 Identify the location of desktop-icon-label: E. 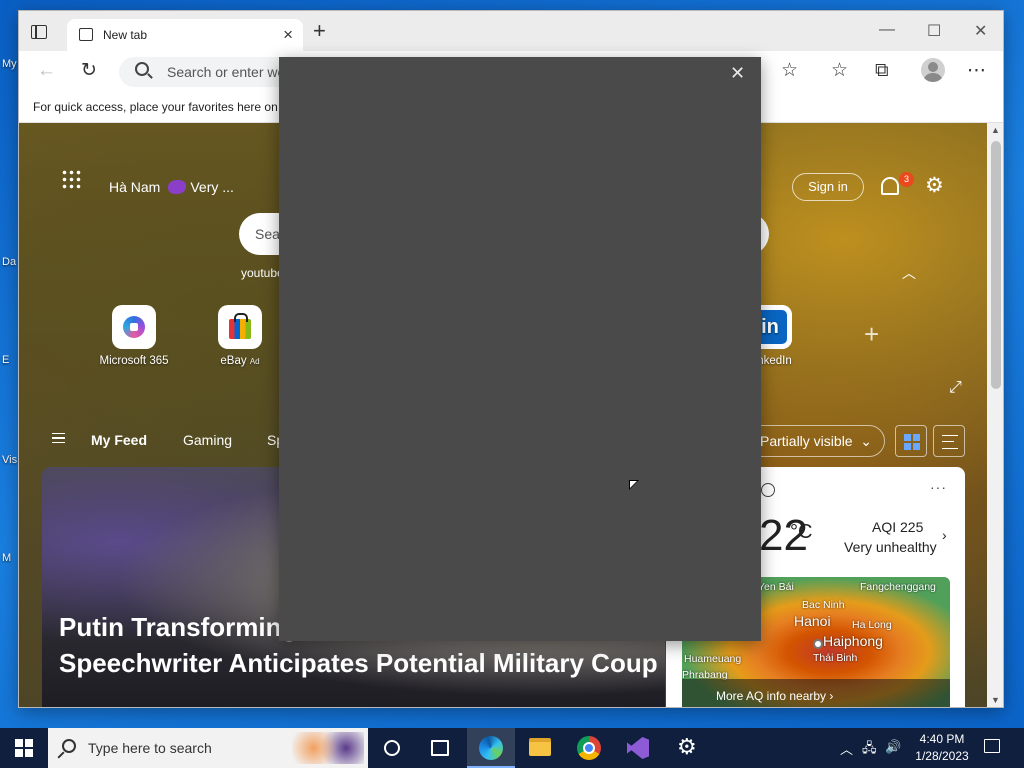
(5, 360).